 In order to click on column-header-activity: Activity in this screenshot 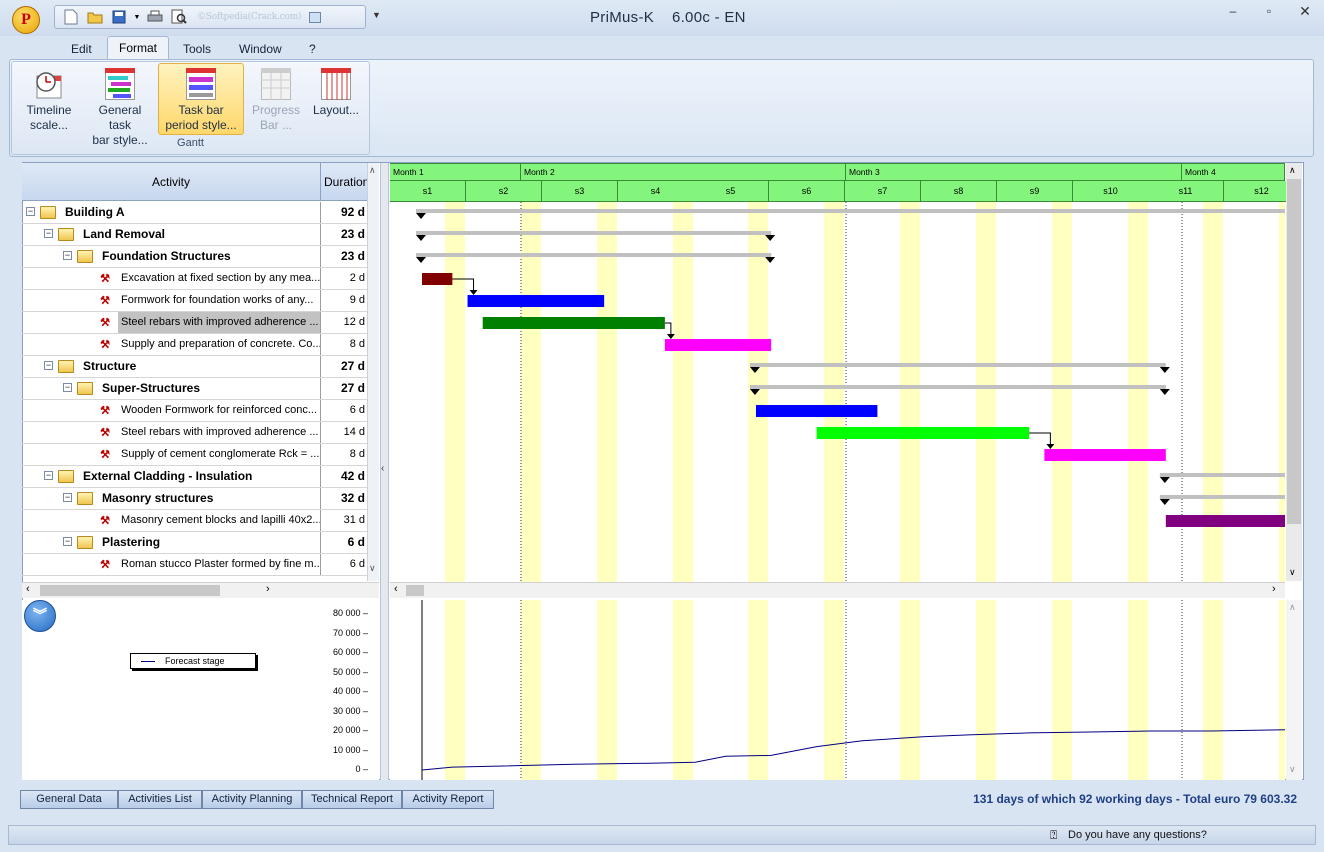, I will do `click(171, 182)`.